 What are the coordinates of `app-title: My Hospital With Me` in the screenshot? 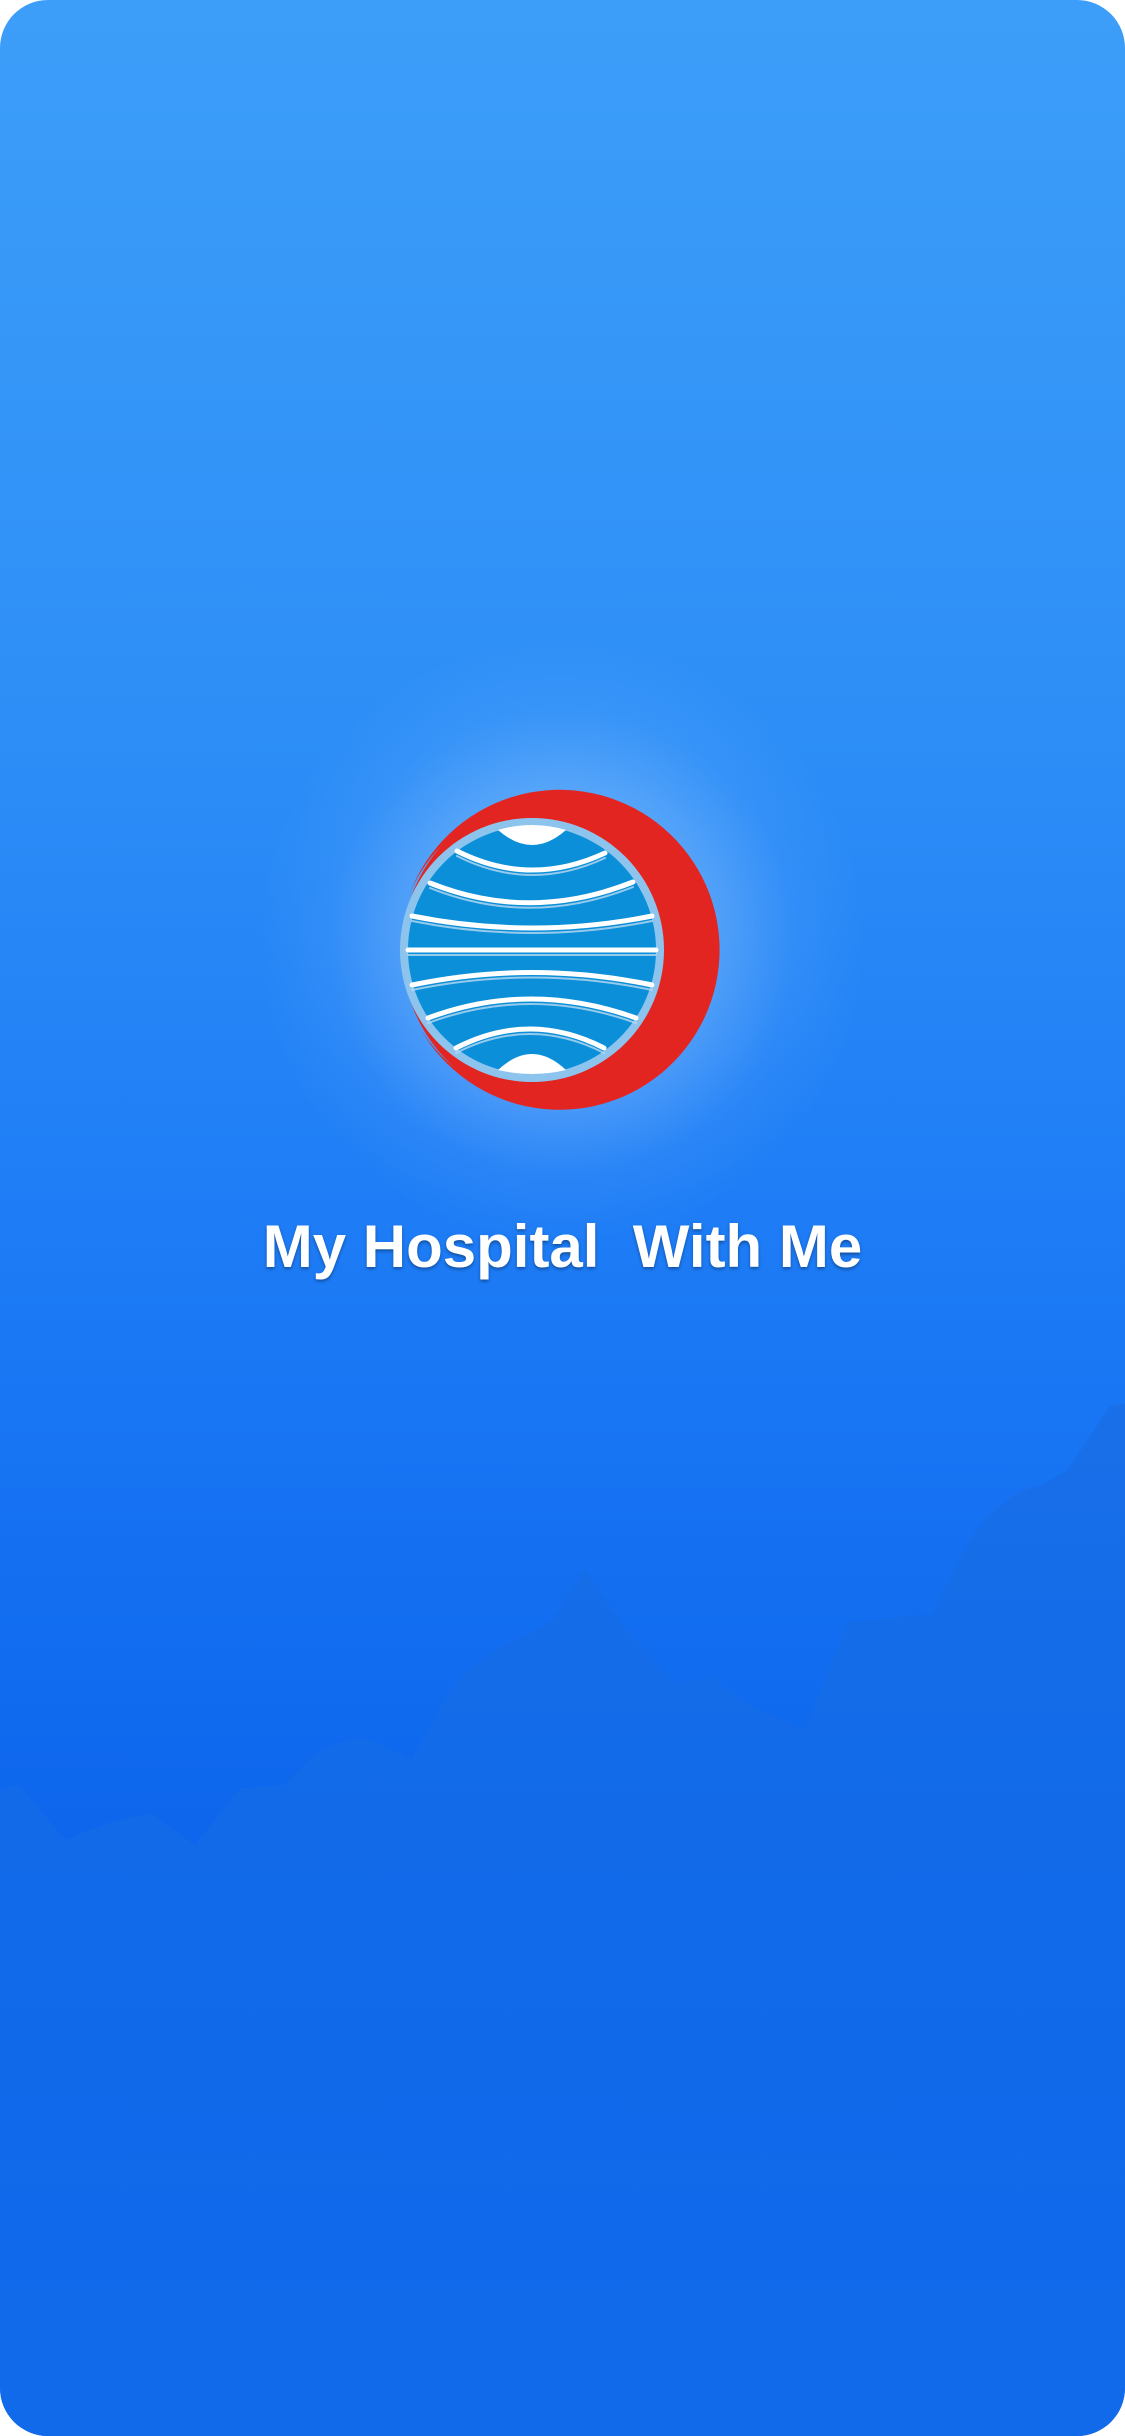 It's located at (562, 1246).